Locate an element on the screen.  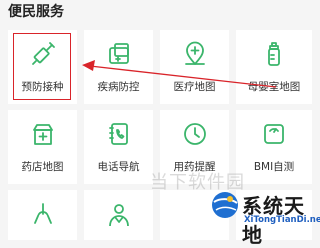
medical-box-icon is located at coordinates (119, 53).